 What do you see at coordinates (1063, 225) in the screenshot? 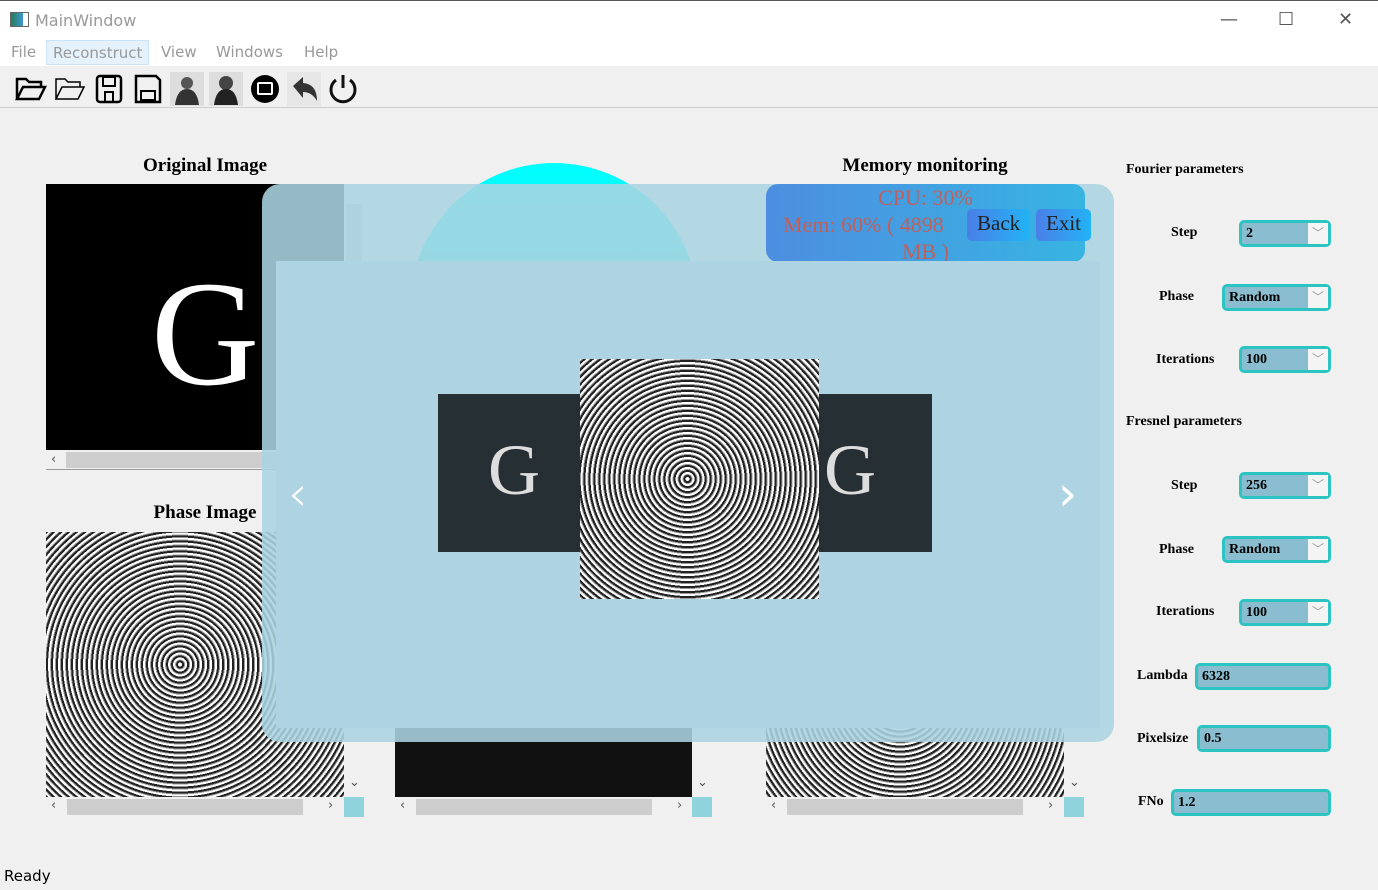
I see `exit-button: Exit` at bounding box center [1063, 225].